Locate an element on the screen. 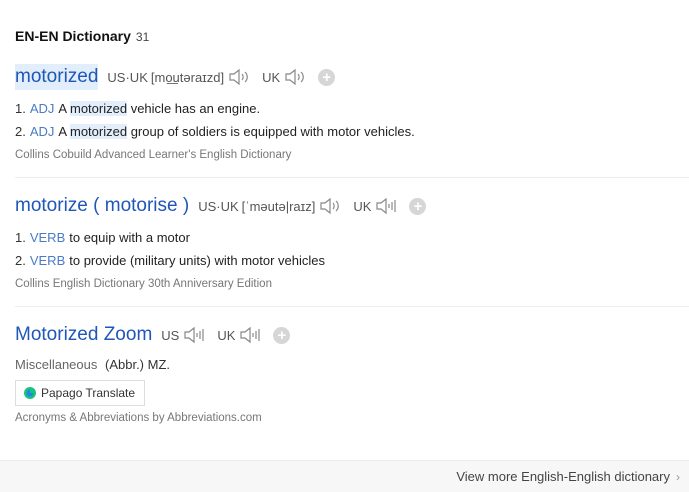  sense-text: to equip with a motor is located at coordinates (129, 237).